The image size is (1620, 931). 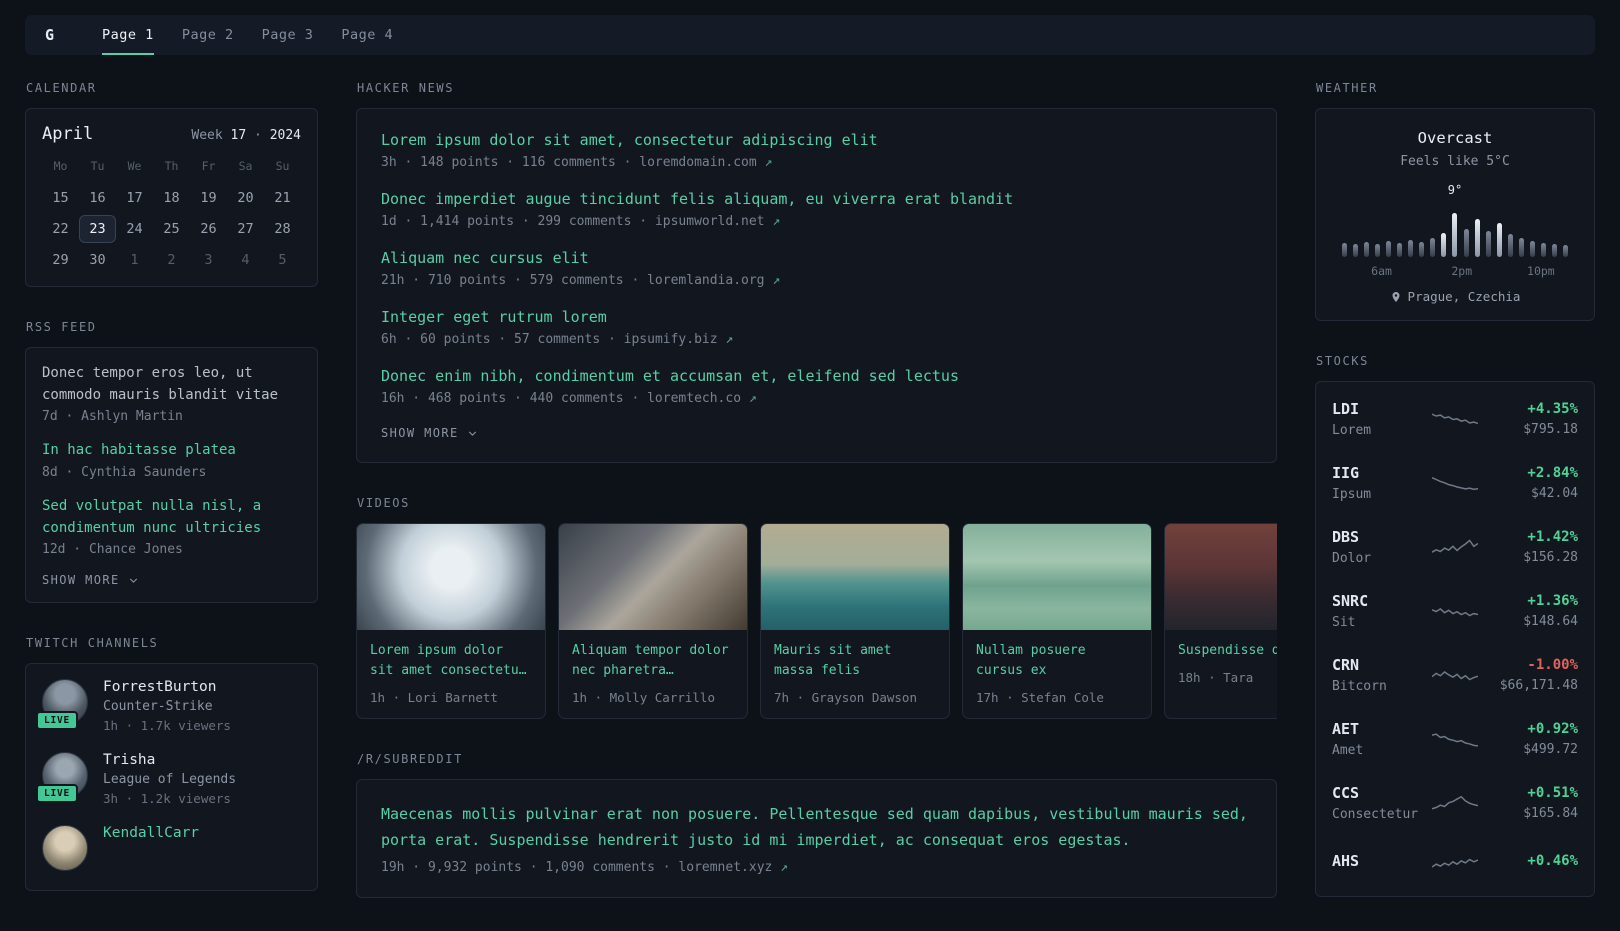 I want to click on tab-page-2: Page 2, so click(x=208, y=35).